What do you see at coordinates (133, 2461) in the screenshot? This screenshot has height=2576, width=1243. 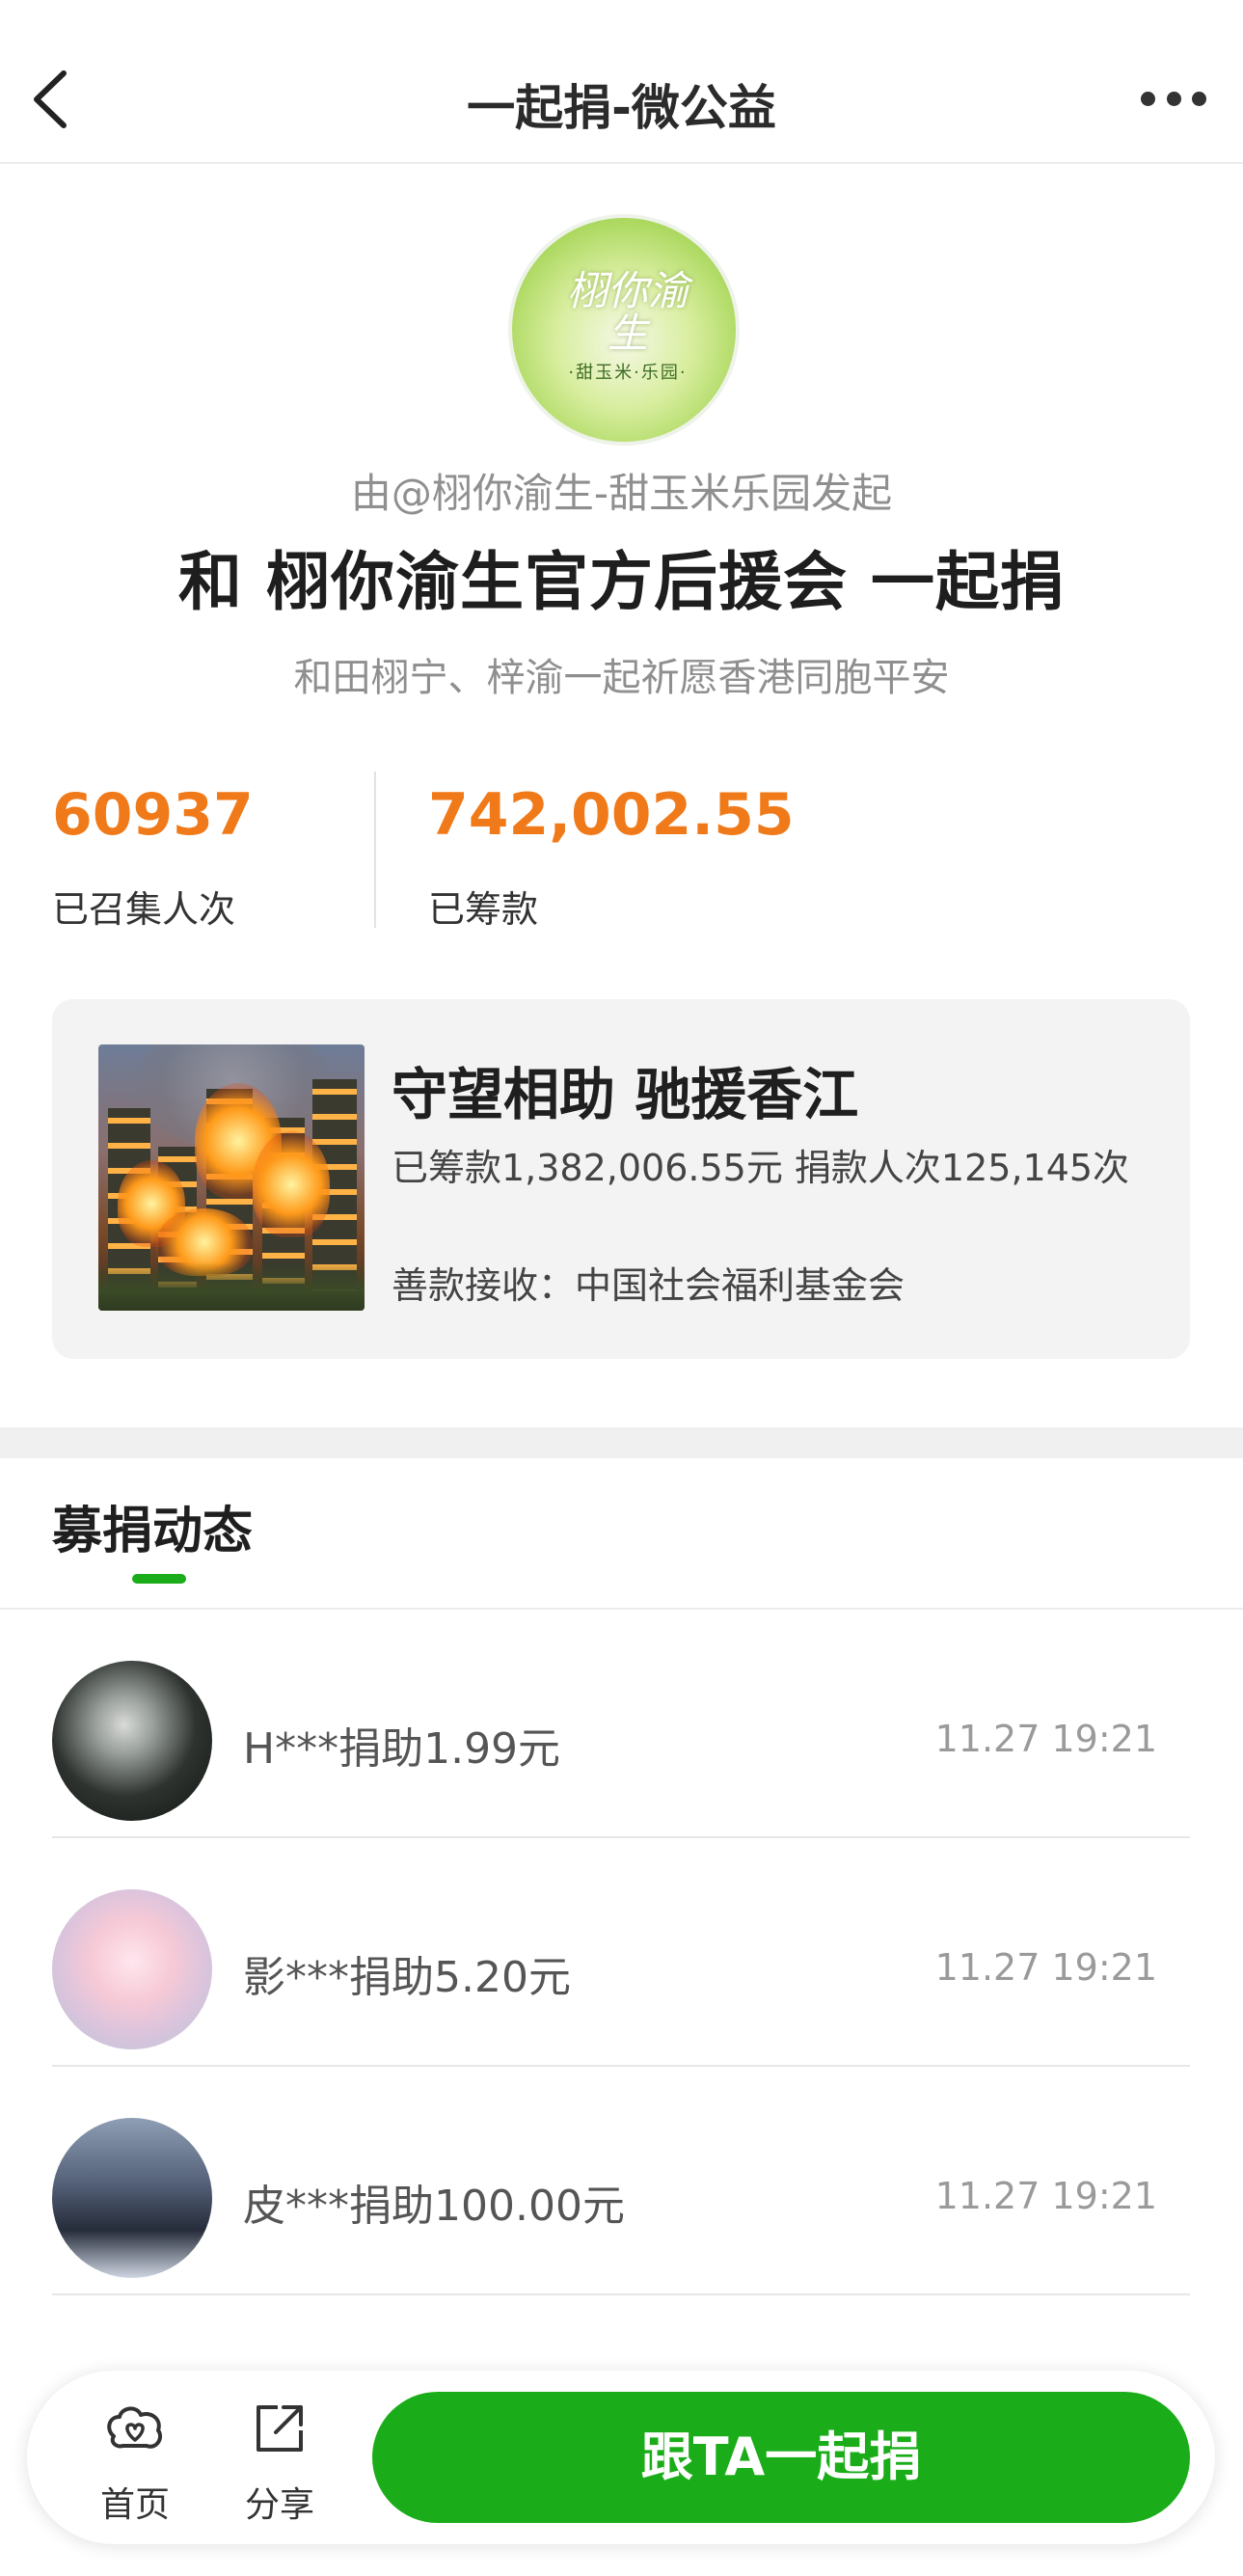 I see `home-button: 首页` at bounding box center [133, 2461].